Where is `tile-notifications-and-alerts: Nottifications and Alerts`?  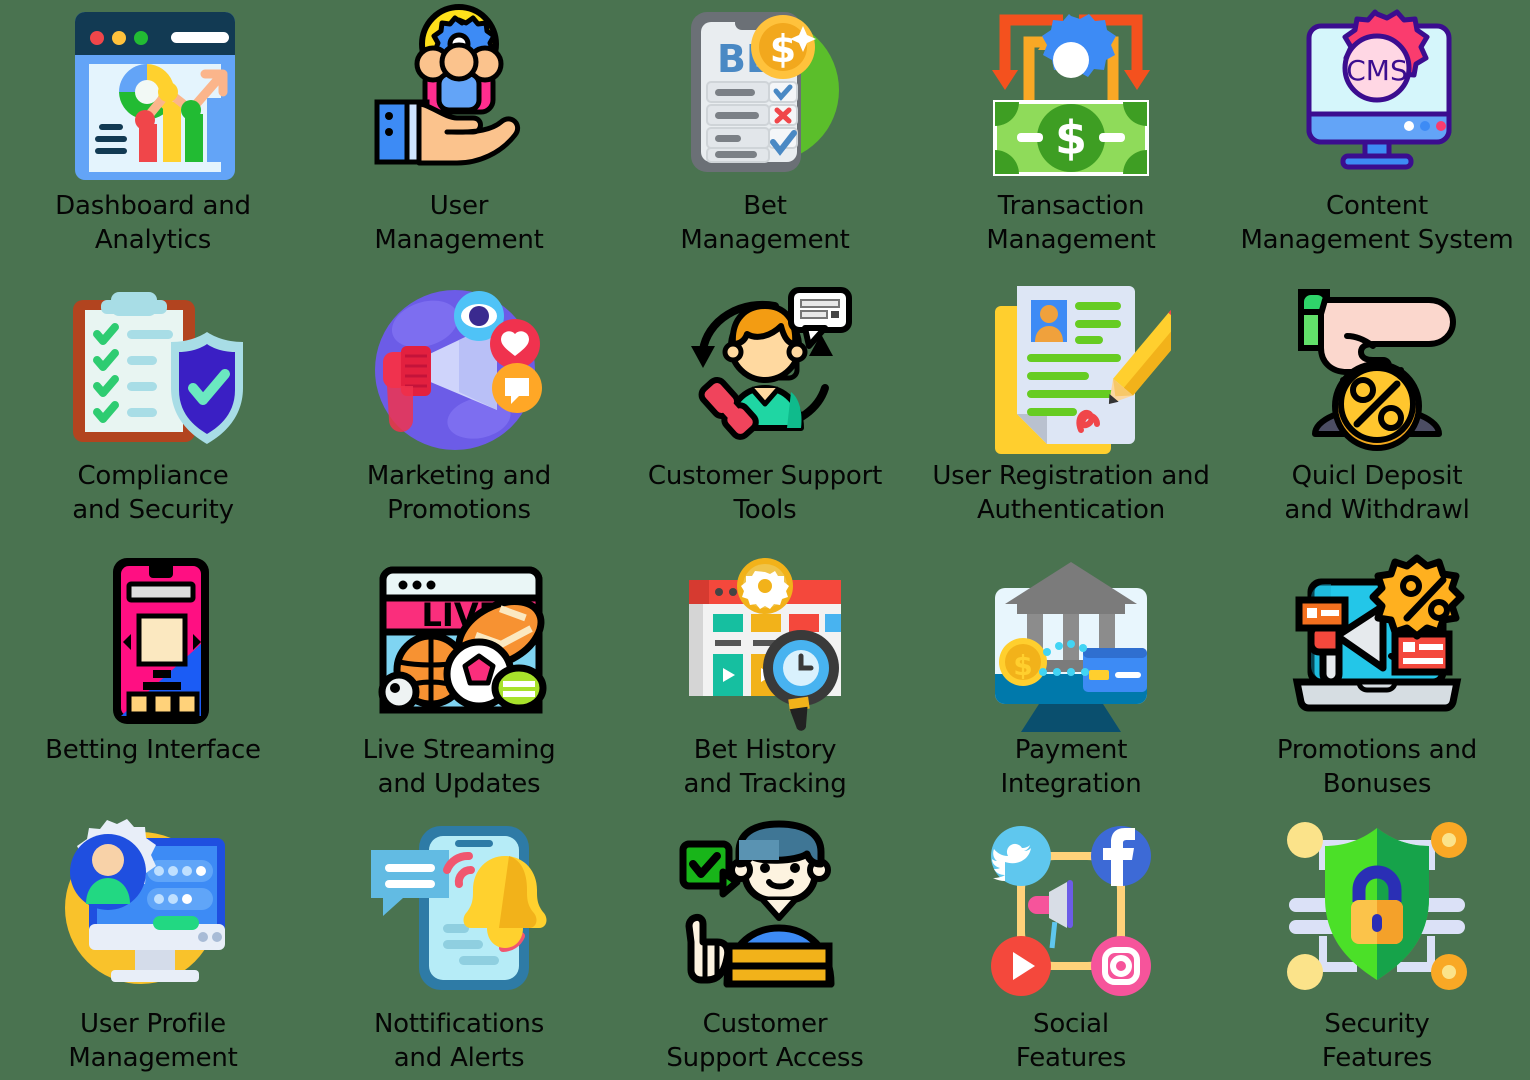
tile-notifications-and-alerts: Nottifications and Alerts is located at coordinates (459, 945).